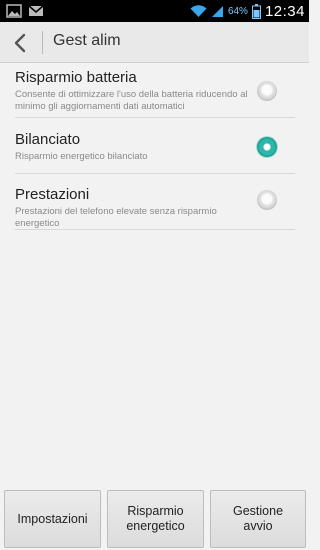 This screenshot has height=550, width=320. I want to click on label-line: Risparmio, so click(155, 511).